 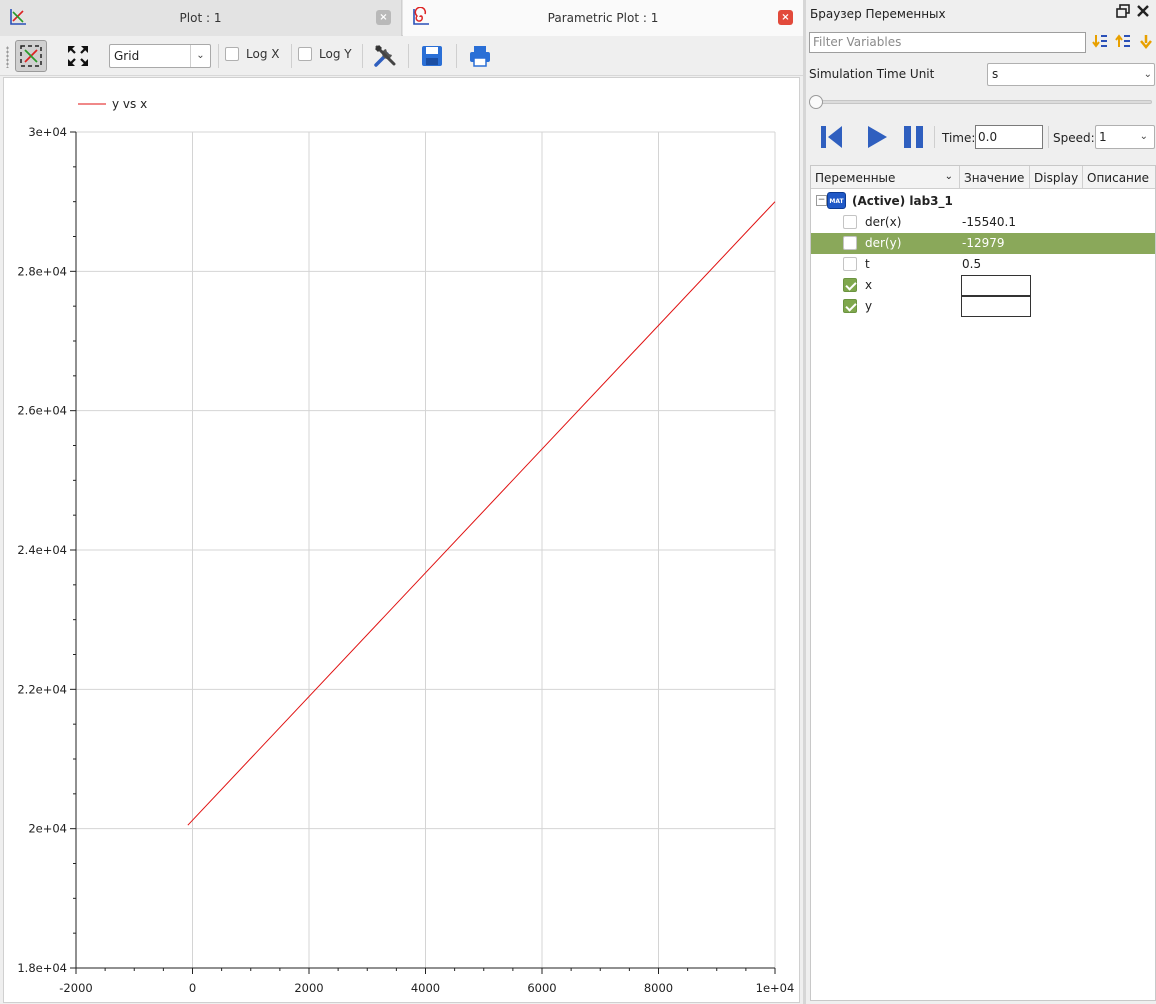 I want to click on variable-row: der(x) -15540.1, so click(x=983, y=222).